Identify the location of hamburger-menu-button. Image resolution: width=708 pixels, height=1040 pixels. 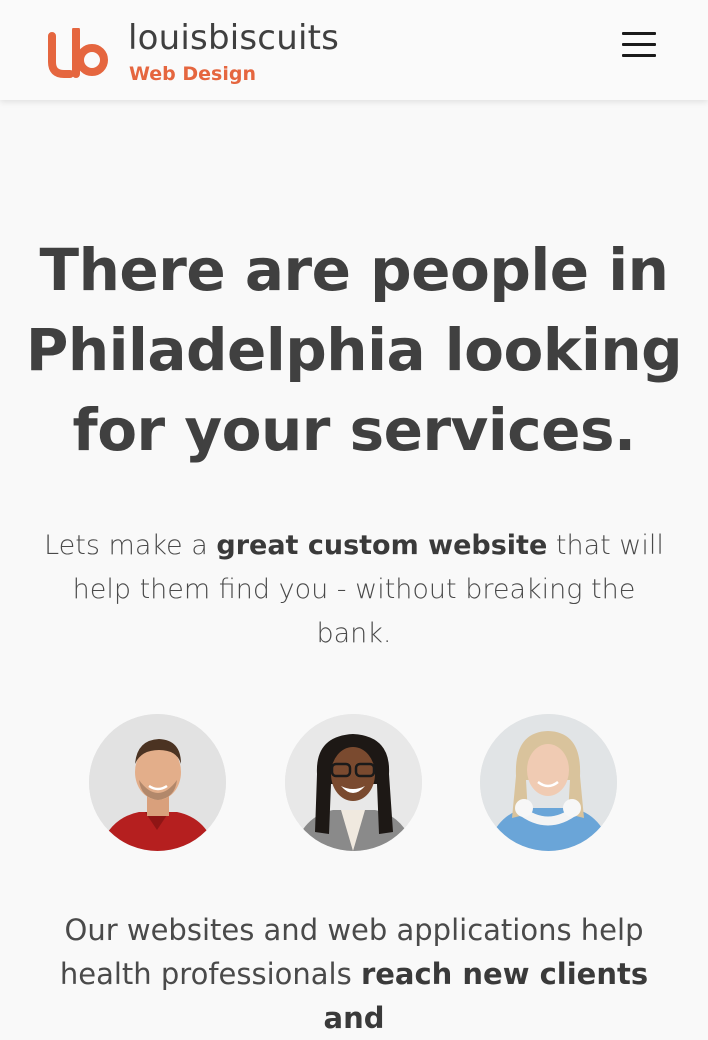
(638, 45).